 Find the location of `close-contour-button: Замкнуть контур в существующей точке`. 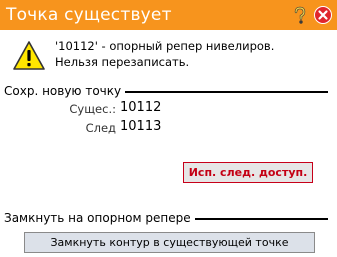

close-contour-button: Замкнуть контур в существующей точке is located at coordinates (169, 242).